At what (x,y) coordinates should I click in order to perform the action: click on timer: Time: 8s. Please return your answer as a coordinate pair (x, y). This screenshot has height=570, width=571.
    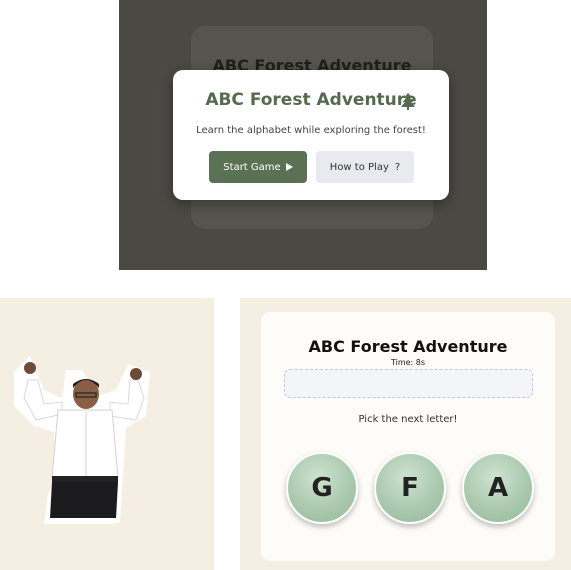
    Looking at the image, I should click on (408, 362).